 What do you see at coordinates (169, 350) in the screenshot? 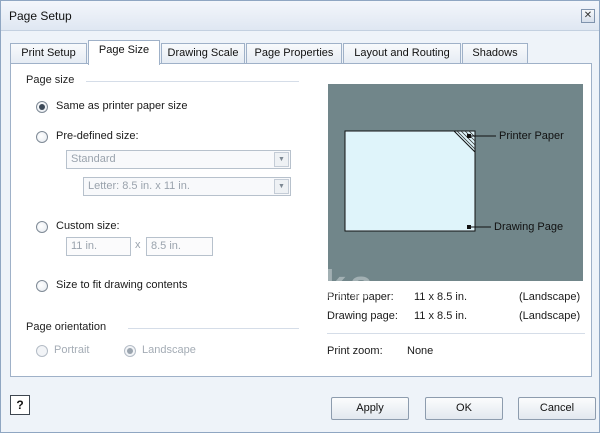
I see `landscape-label: Landscape` at bounding box center [169, 350].